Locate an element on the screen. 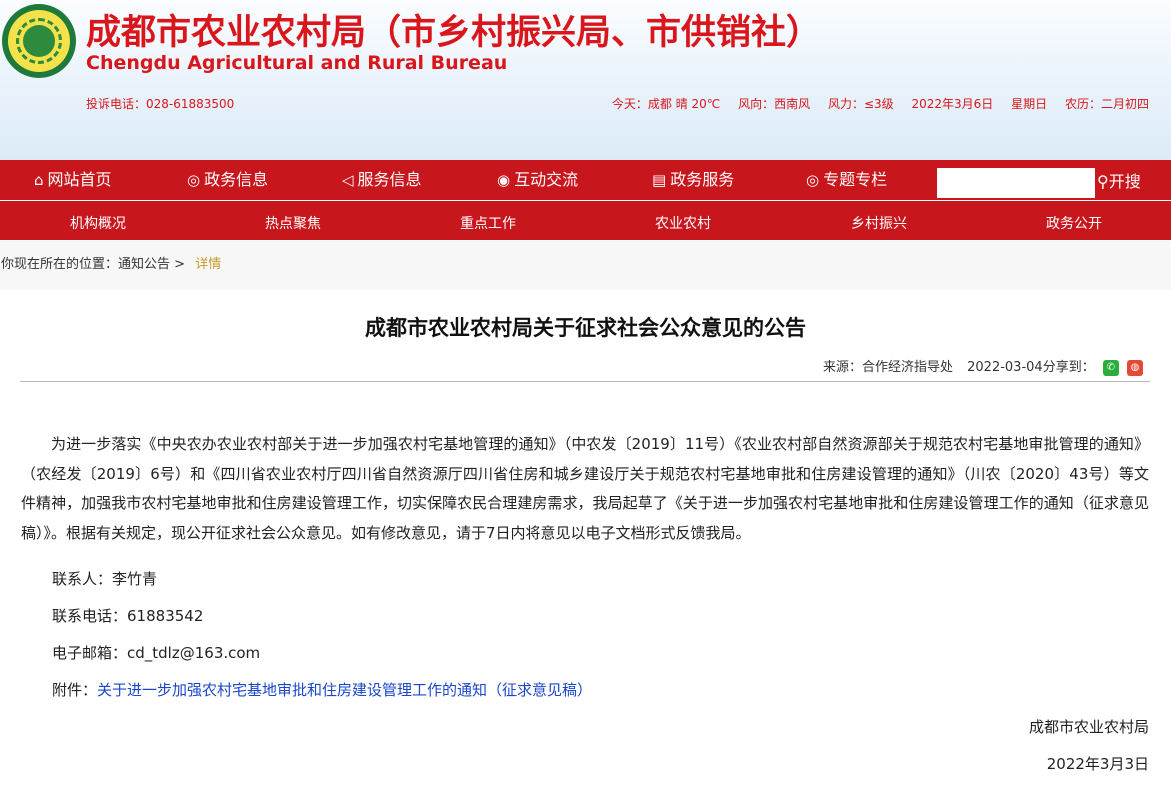  nav-home: ⌂ 网站首页 is located at coordinates (73, 180).